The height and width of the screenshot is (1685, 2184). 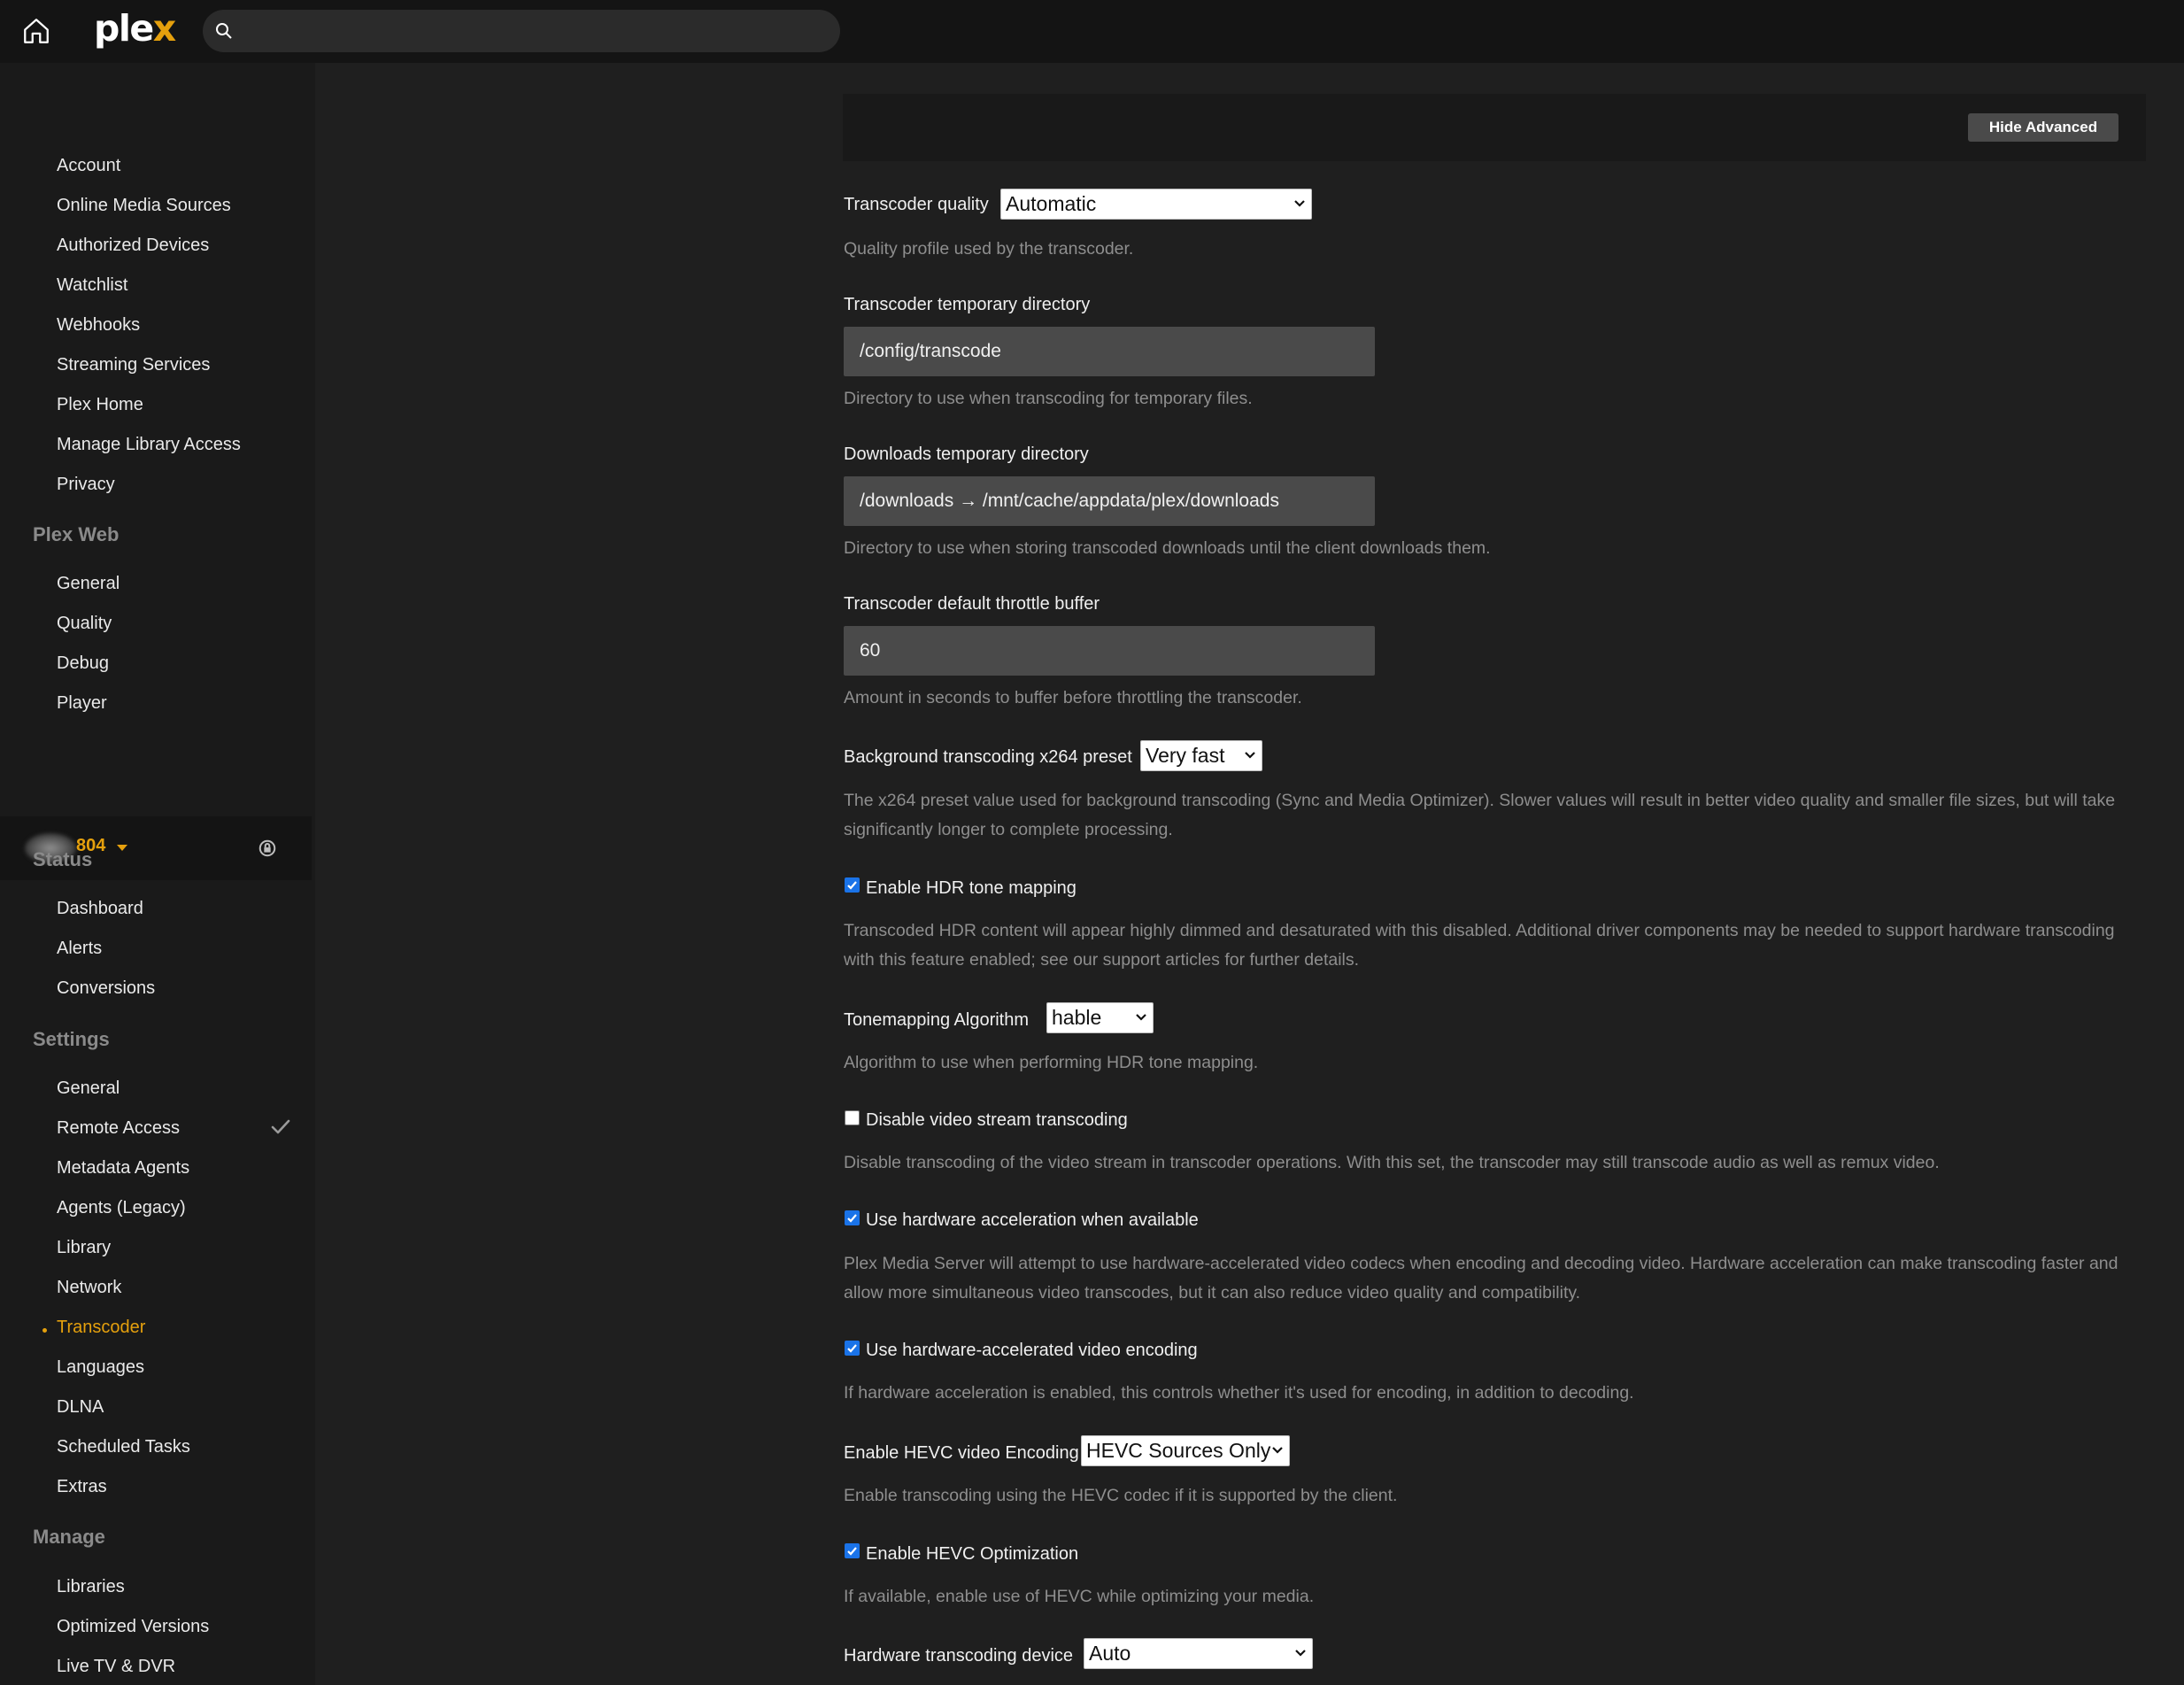 I want to click on home-button, so click(x=36, y=31).